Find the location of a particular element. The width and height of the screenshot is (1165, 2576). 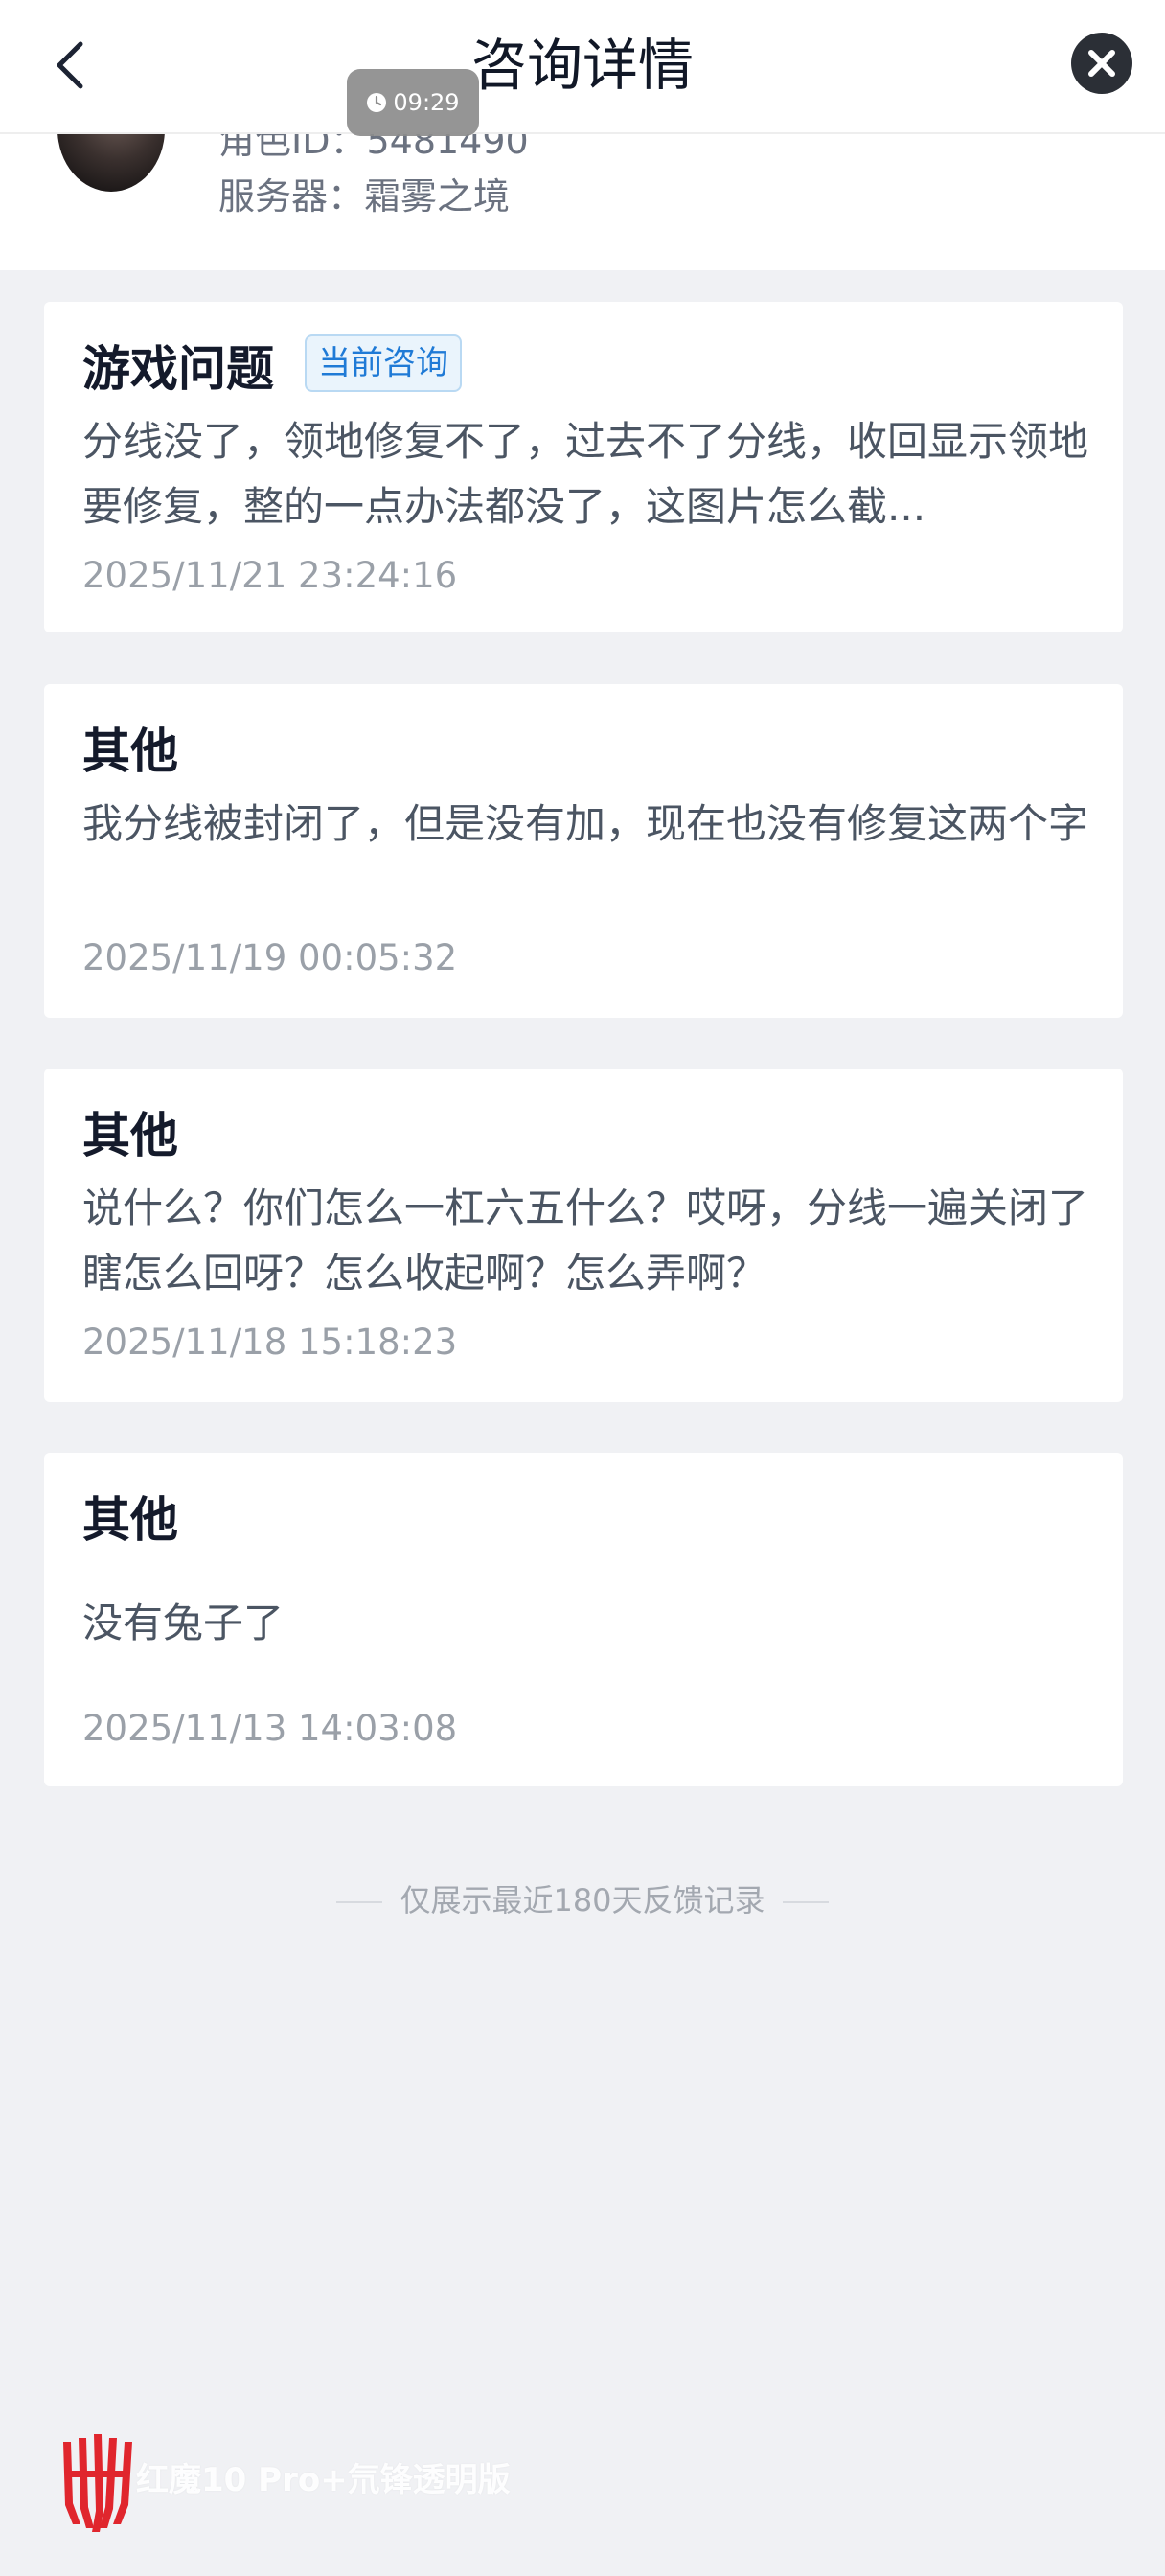

current-consultation-badge: 当前咨询 is located at coordinates (383, 363).